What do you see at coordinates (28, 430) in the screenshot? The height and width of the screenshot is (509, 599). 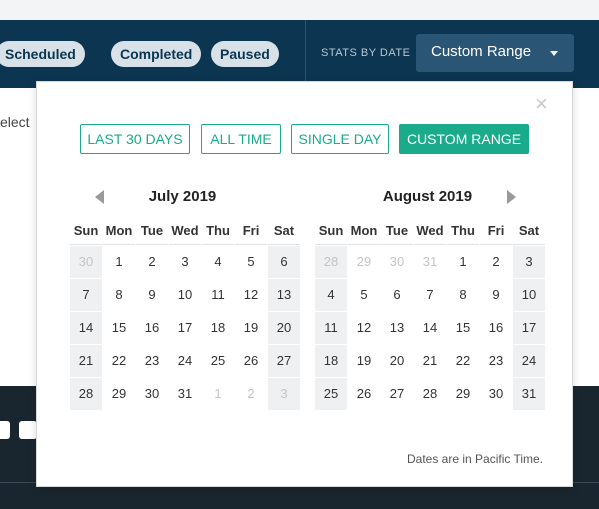 I see `twitter-icon` at bounding box center [28, 430].